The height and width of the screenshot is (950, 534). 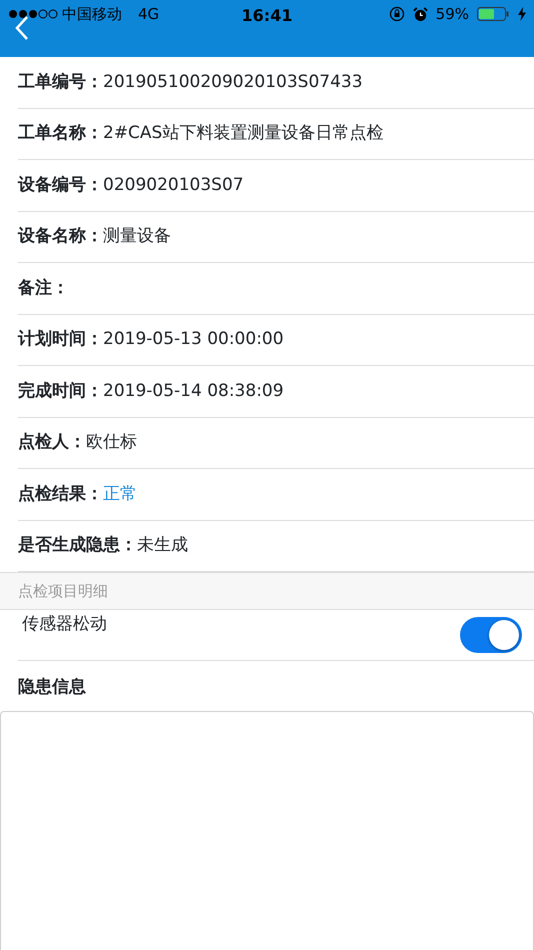 What do you see at coordinates (60, 133) in the screenshot?
I see `field-label: 工单名称：` at bounding box center [60, 133].